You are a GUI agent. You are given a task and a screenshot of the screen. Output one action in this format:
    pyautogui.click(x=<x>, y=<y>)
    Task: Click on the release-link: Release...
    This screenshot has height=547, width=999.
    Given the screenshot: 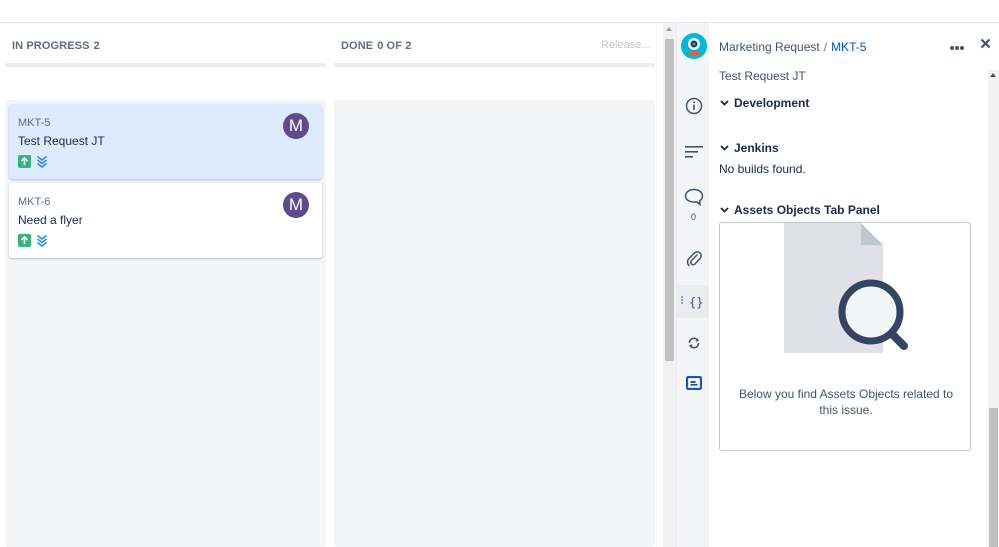 What is the action you would take?
    pyautogui.click(x=626, y=45)
    